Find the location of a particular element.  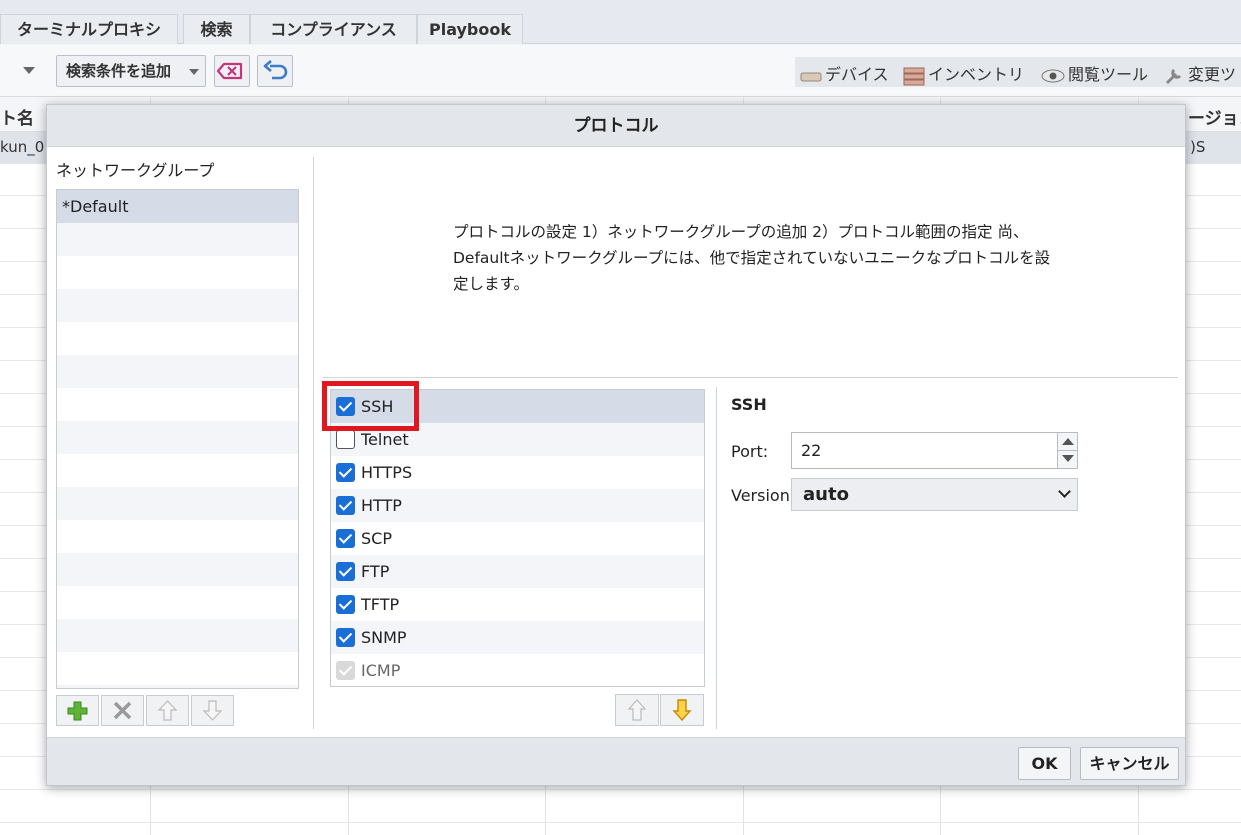

change-tool-menu: 変更ツ is located at coordinates (1199, 73).